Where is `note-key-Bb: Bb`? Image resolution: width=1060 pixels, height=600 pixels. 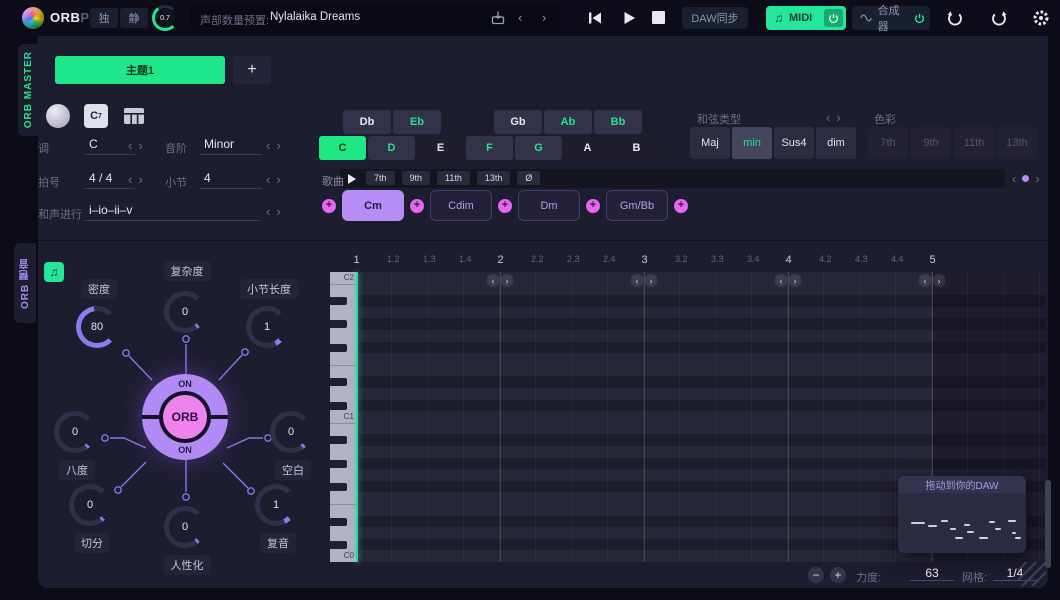
note-key-Bb: Bb is located at coordinates (618, 122).